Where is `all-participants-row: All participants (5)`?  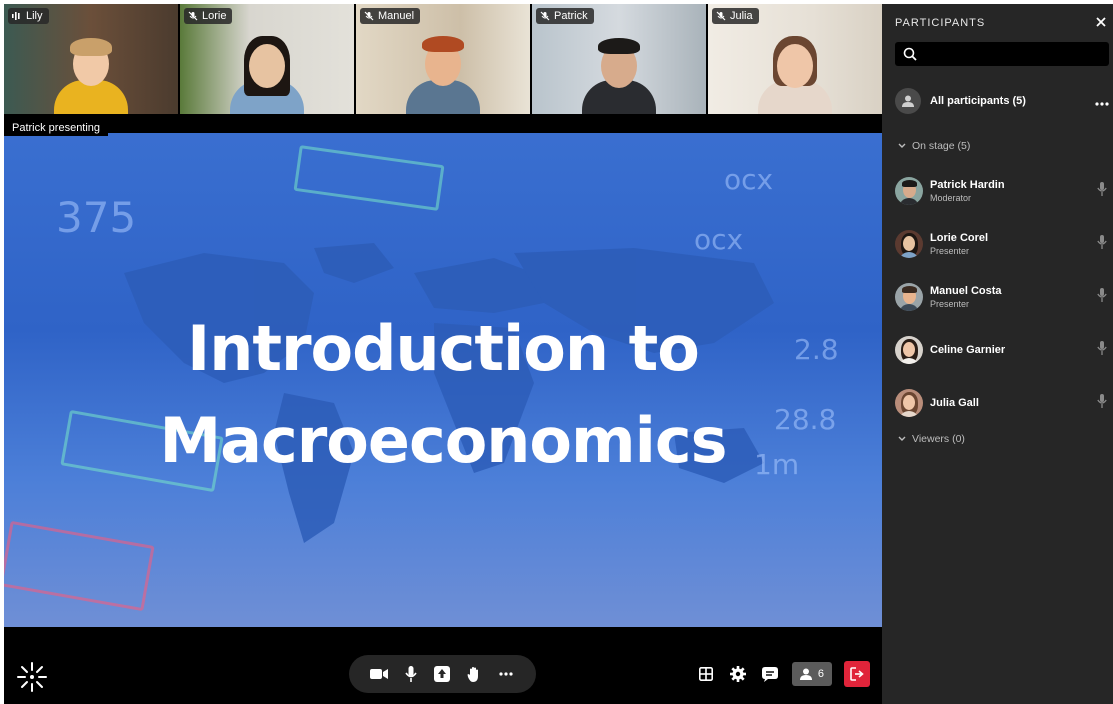
all-participants-row: All participants (5) is located at coordinates (1002, 101).